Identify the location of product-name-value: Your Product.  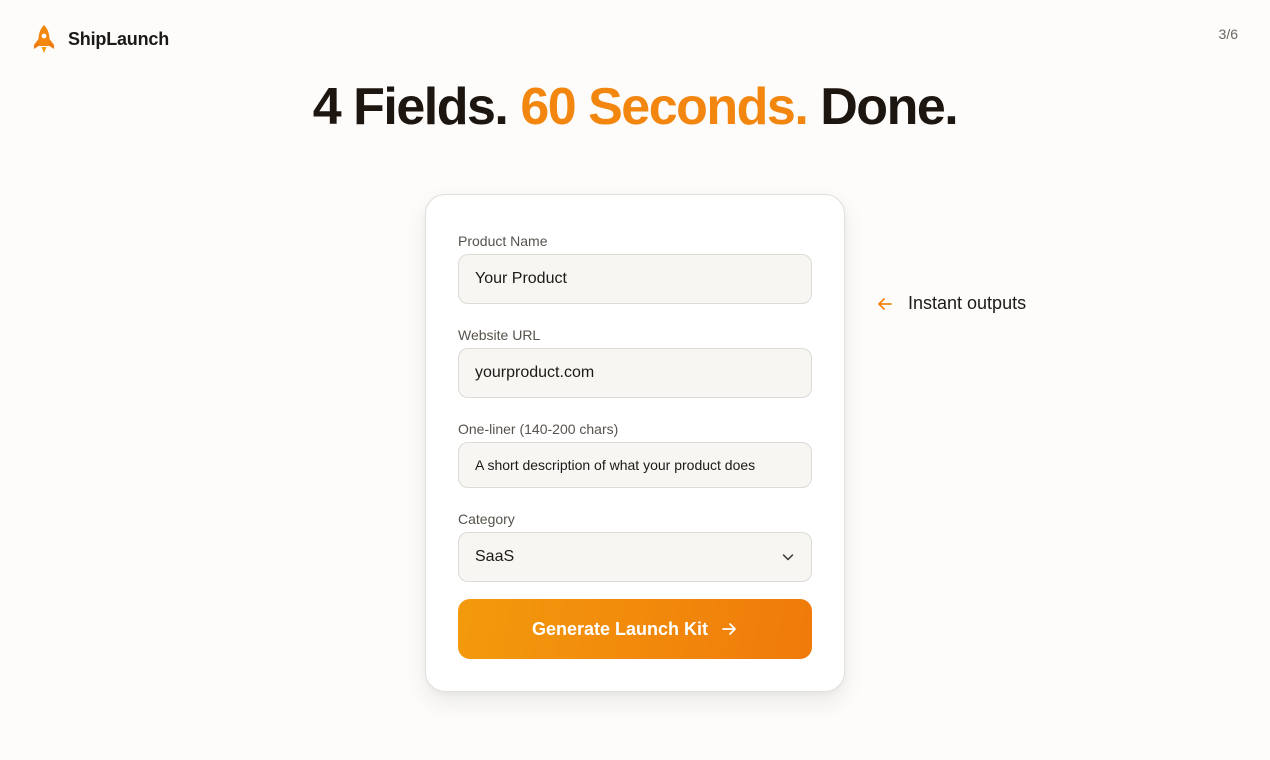
(521, 278).